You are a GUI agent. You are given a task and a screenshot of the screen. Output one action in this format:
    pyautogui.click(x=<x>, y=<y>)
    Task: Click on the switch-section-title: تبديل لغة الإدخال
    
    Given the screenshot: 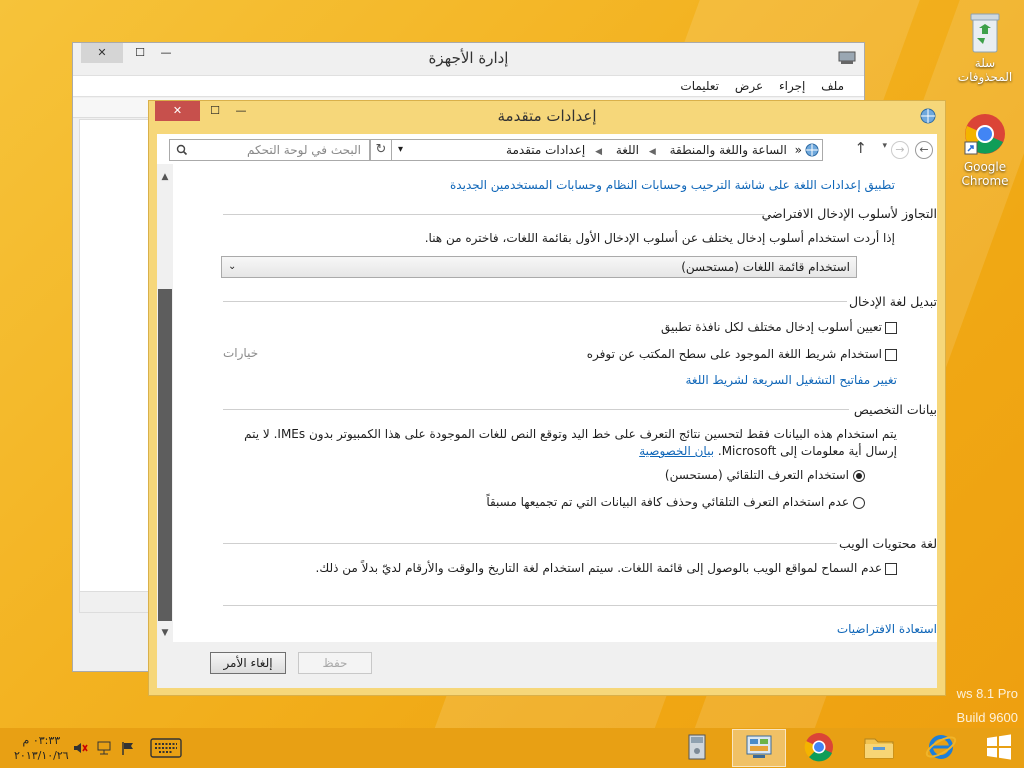 What is the action you would take?
    pyautogui.click(x=892, y=301)
    